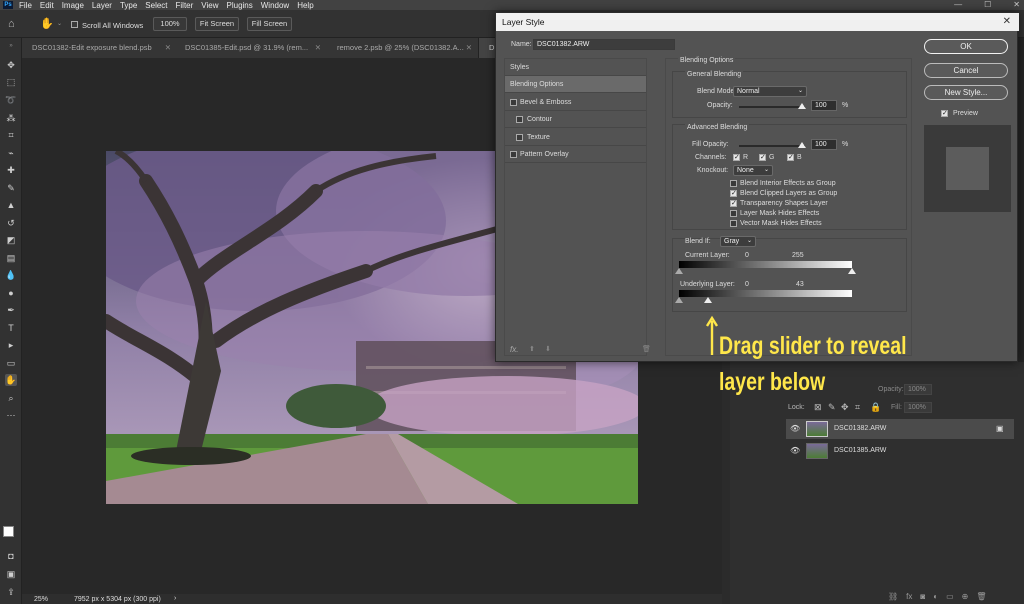  What do you see at coordinates (852, 271) in the screenshot?
I see `current-layer-white-handle` at bounding box center [852, 271].